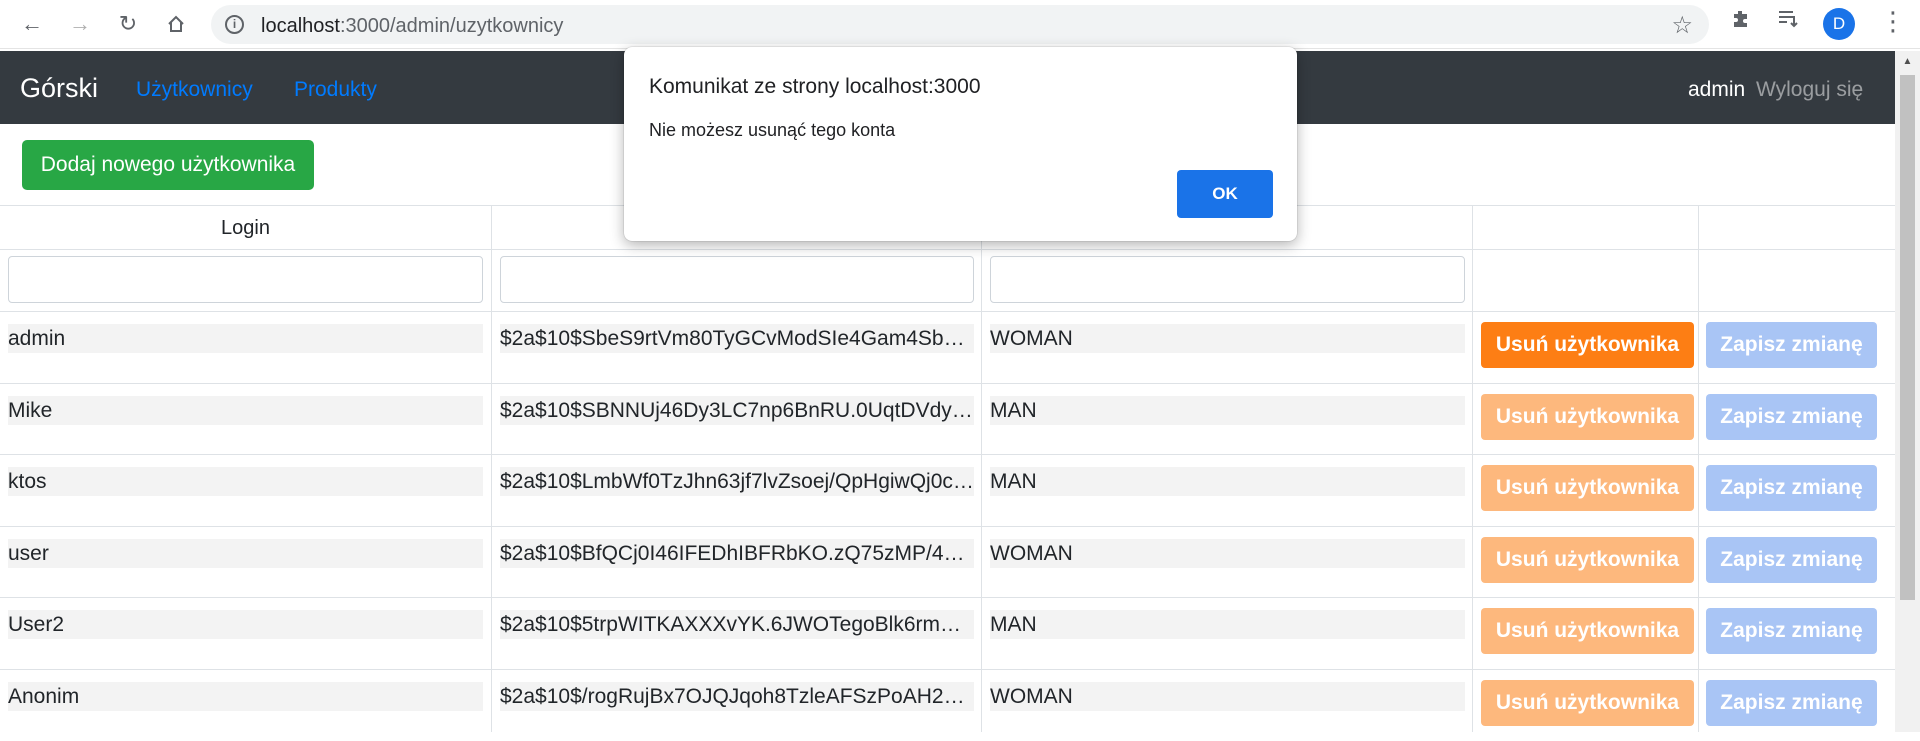 This screenshot has width=1920, height=741. Describe the element at coordinates (194, 90) in the screenshot. I see `nav-link-users: Użytkownicy` at that location.